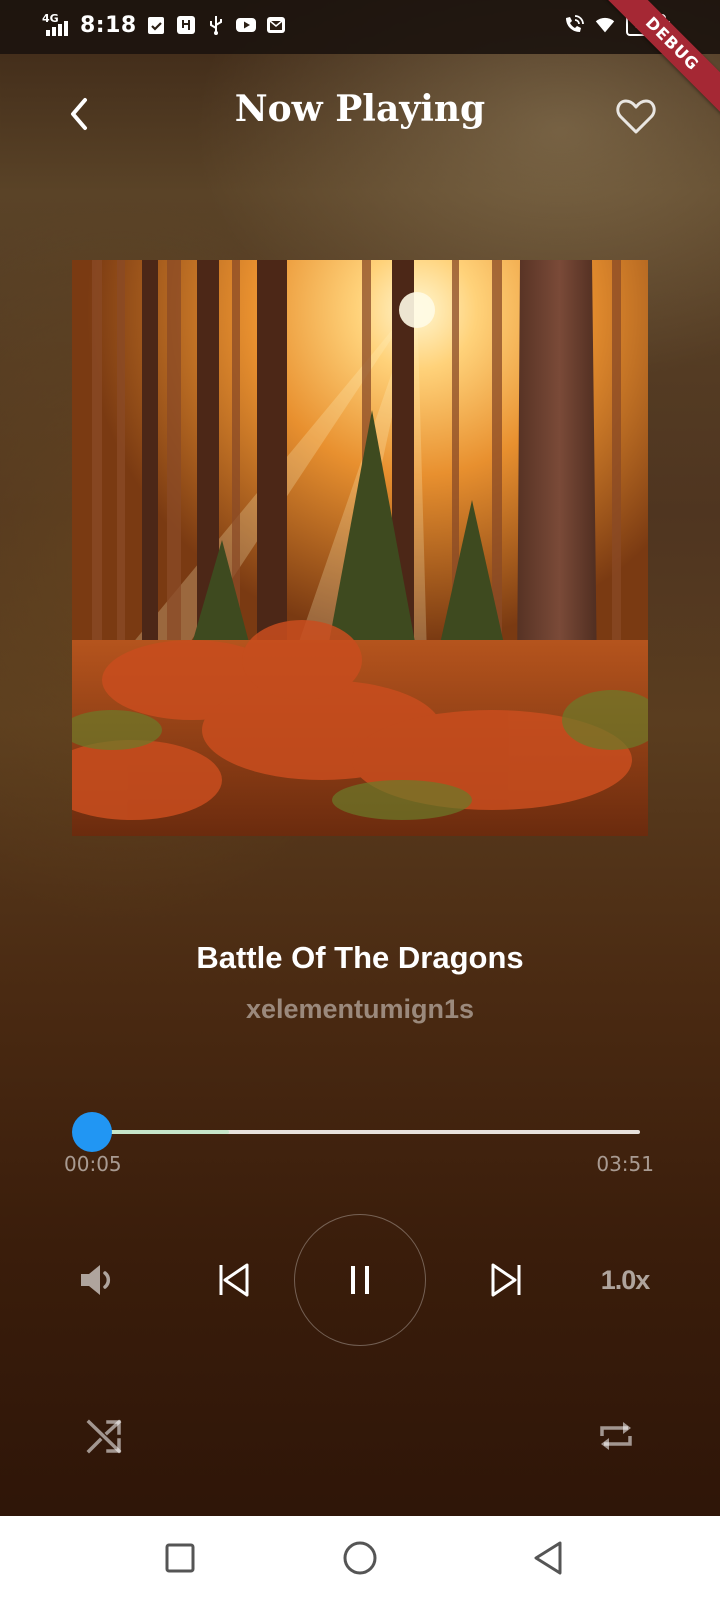 The width and height of the screenshot is (720, 1600). I want to click on shuffle-icon, so click(104, 1436).